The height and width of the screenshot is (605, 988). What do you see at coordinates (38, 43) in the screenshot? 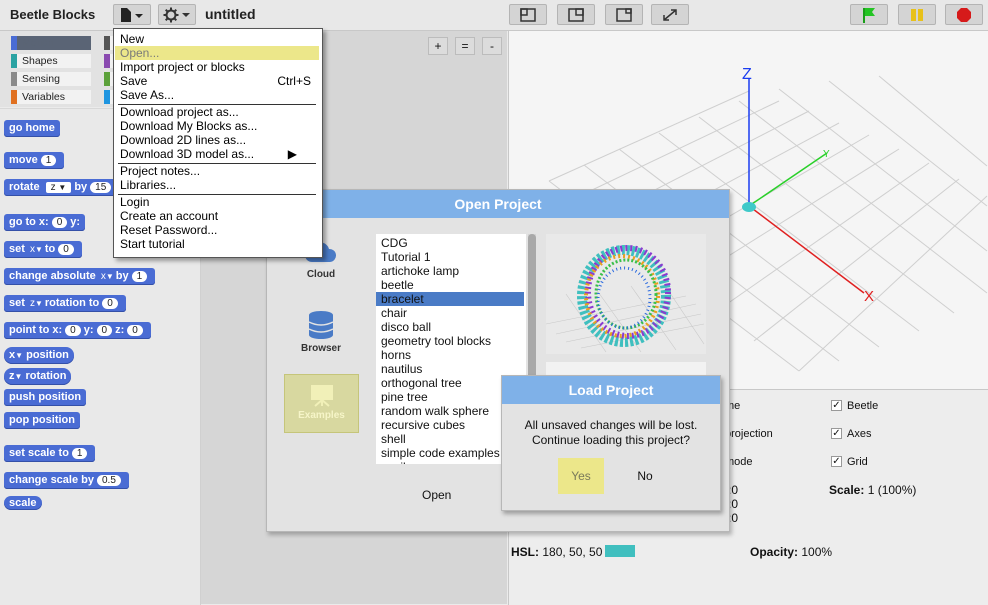
I see `category-label: Motion` at bounding box center [38, 43].